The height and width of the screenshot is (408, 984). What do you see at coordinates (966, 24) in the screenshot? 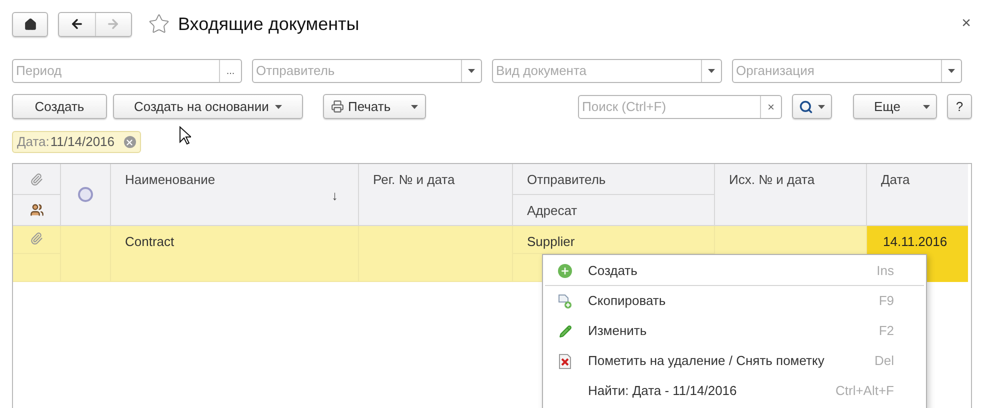
I see `close-button: ×` at bounding box center [966, 24].